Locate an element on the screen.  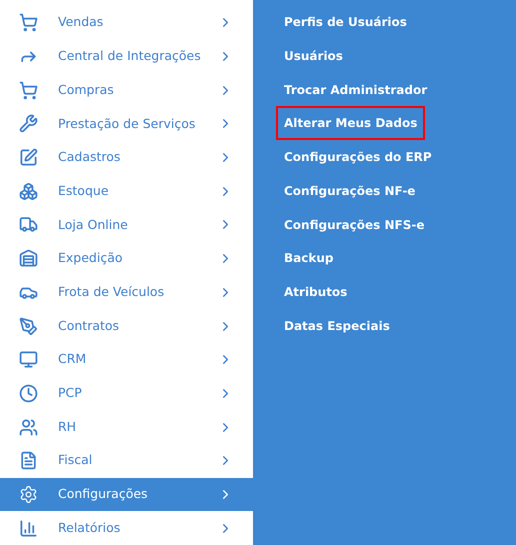
menu-item: Cadastros is located at coordinates (126, 157).